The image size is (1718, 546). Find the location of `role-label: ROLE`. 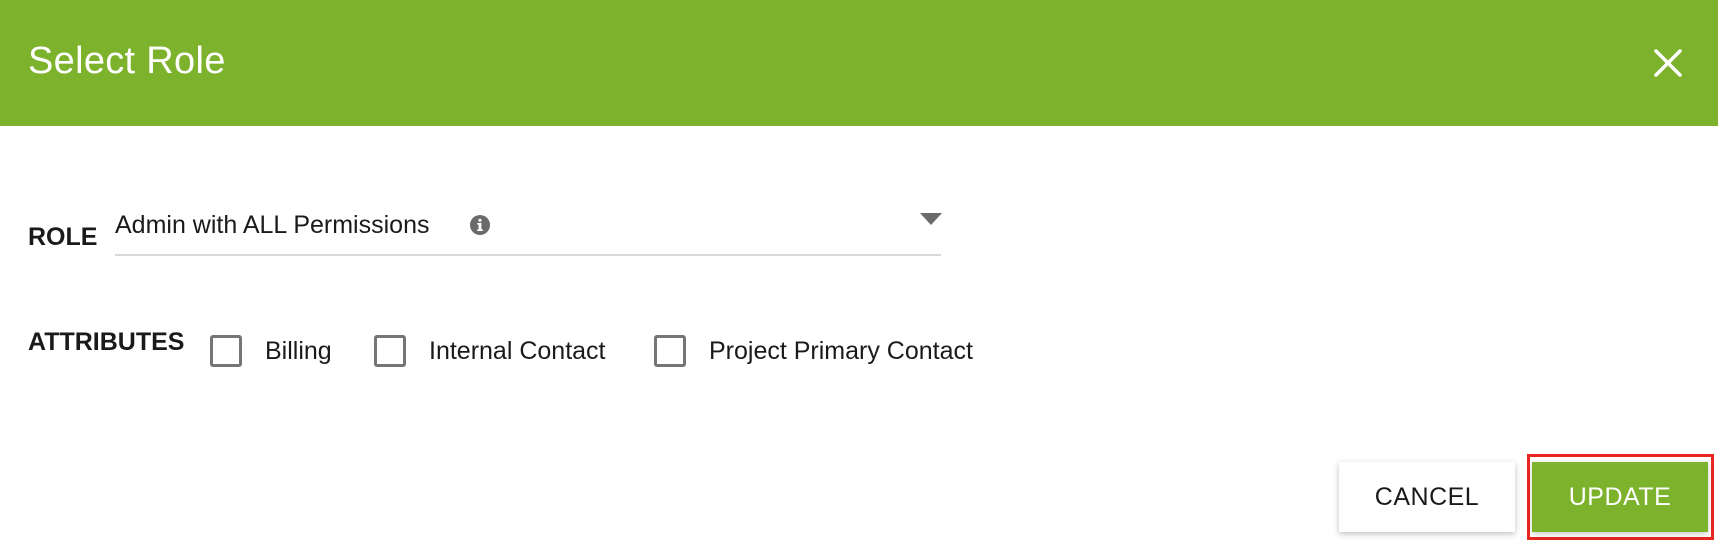

role-label: ROLE is located at coordinates (63, 237).